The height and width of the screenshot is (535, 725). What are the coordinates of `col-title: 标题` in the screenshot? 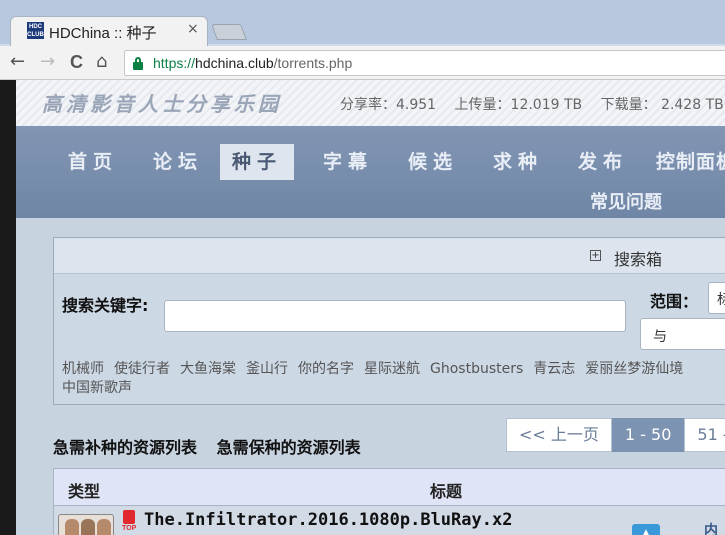 It's located at (446, 490).